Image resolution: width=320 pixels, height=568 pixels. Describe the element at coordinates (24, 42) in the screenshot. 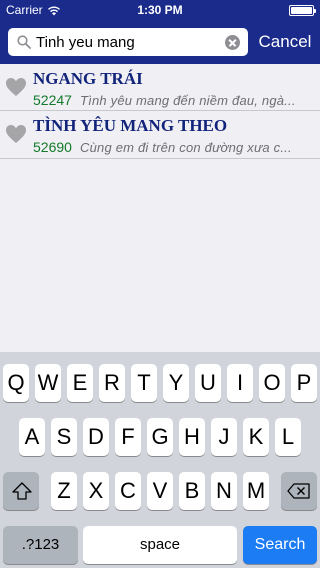

I see `search-icon` at that location.